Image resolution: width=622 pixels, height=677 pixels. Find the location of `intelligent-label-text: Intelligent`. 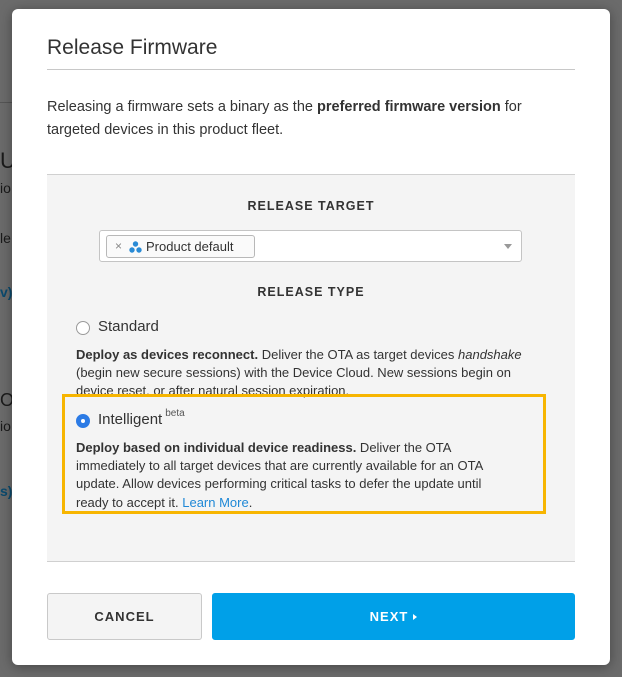

intelligent-label-text: Intelligent is located at coordinates (130, 419).